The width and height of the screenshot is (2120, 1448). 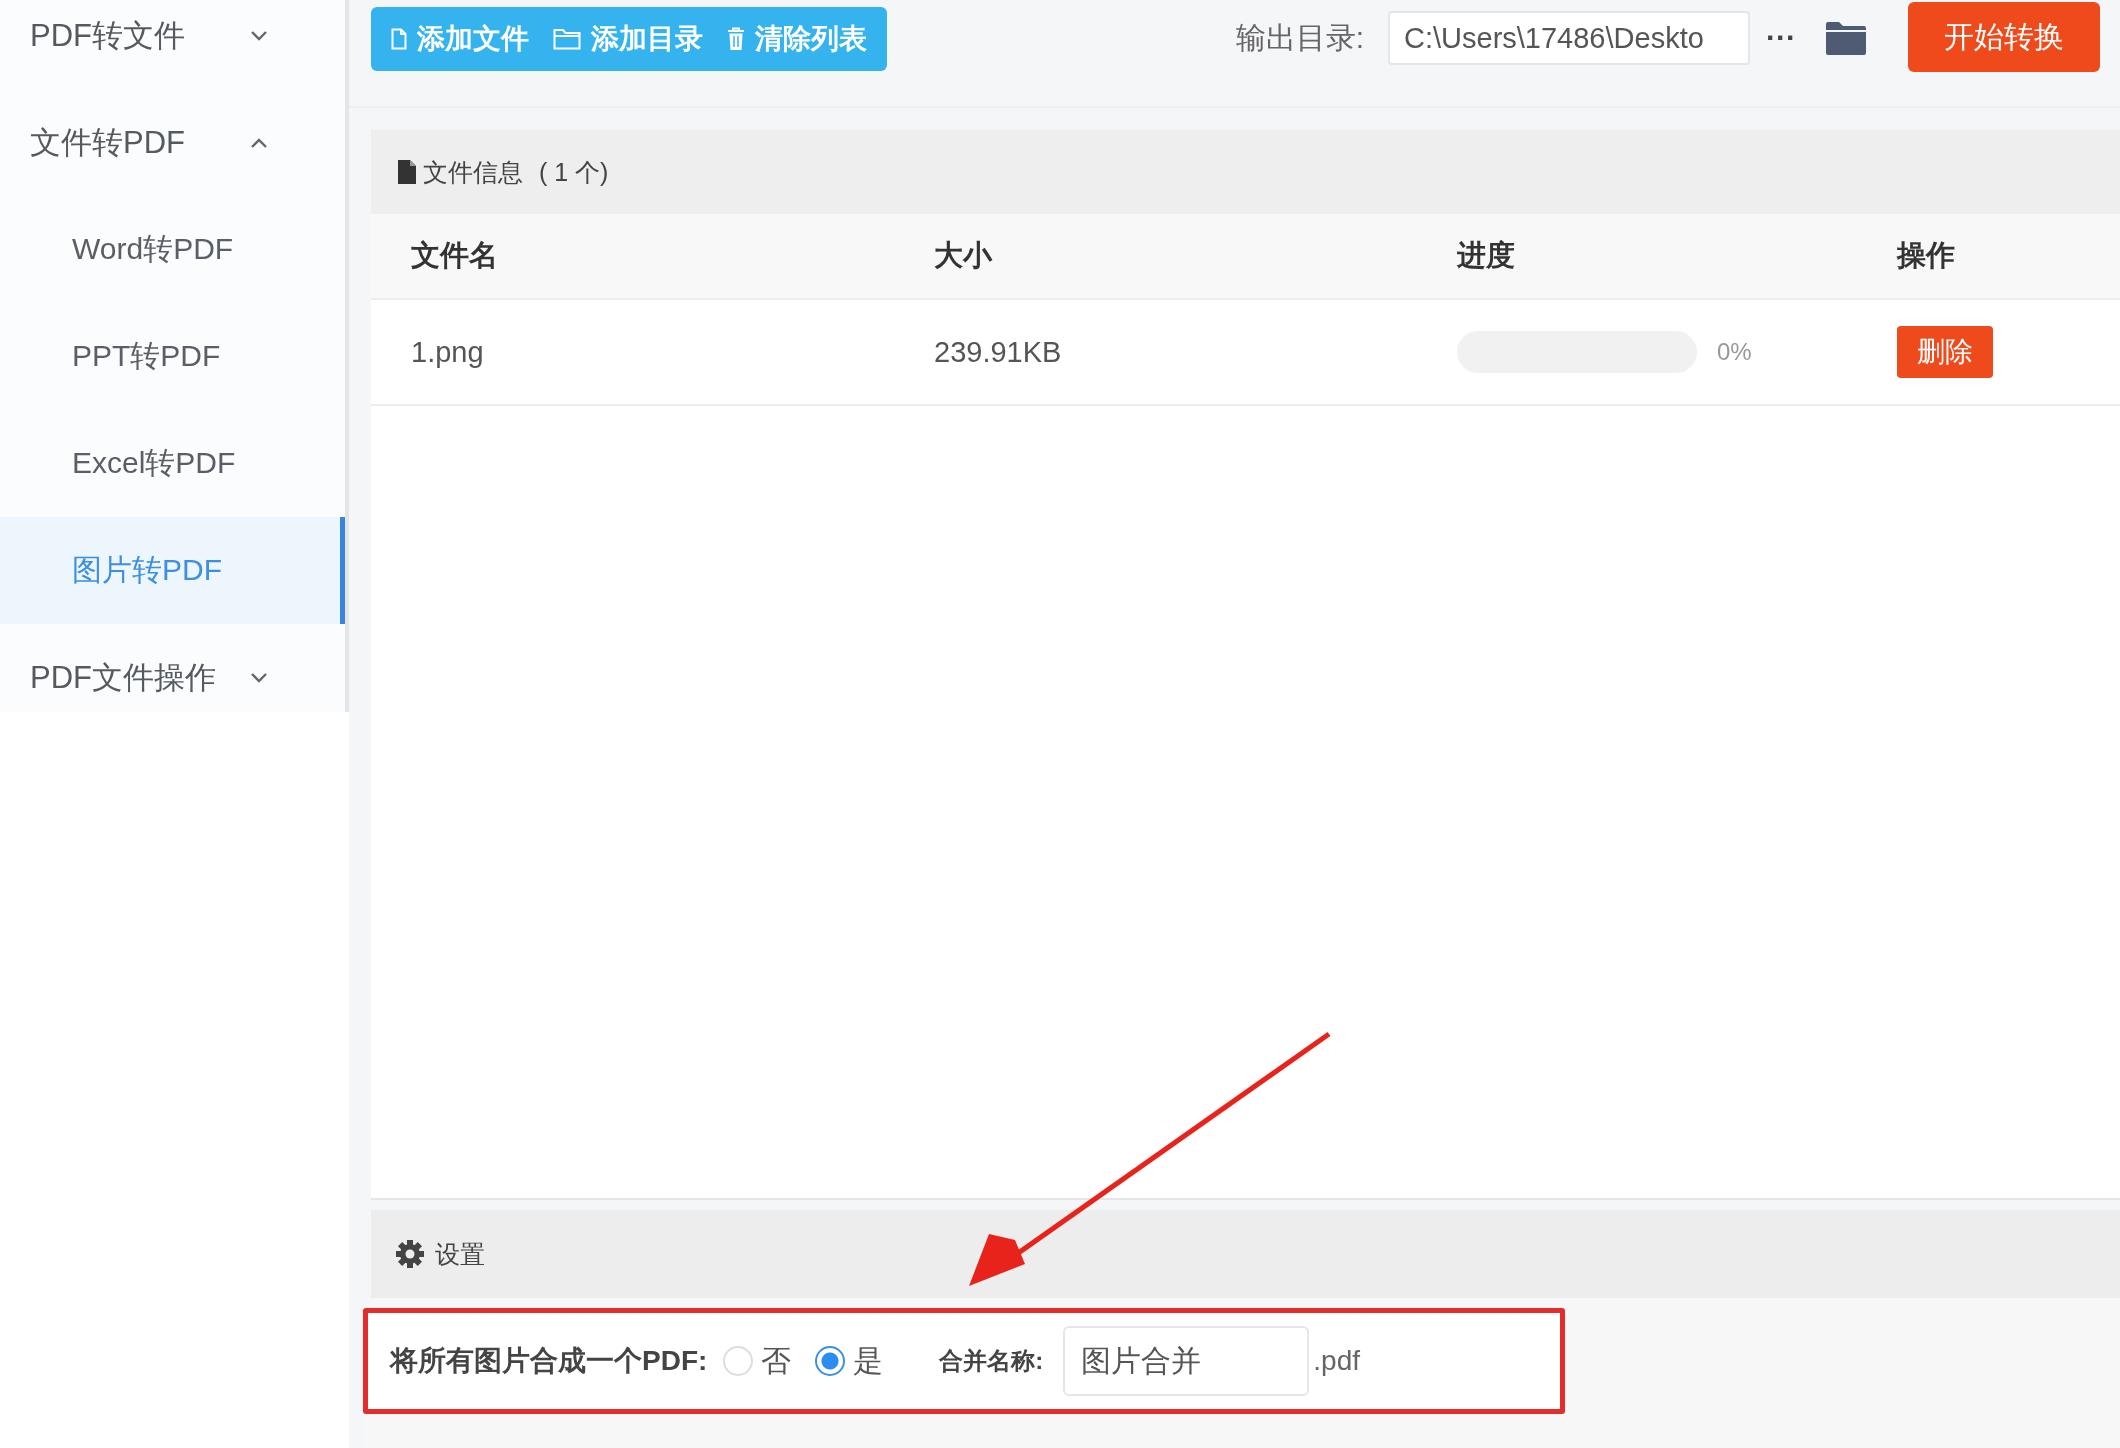 What do you see at coordinates (460, 1254) in the screenshot?
I see `settings-title: 设置` at bounding box center [460, 1254].